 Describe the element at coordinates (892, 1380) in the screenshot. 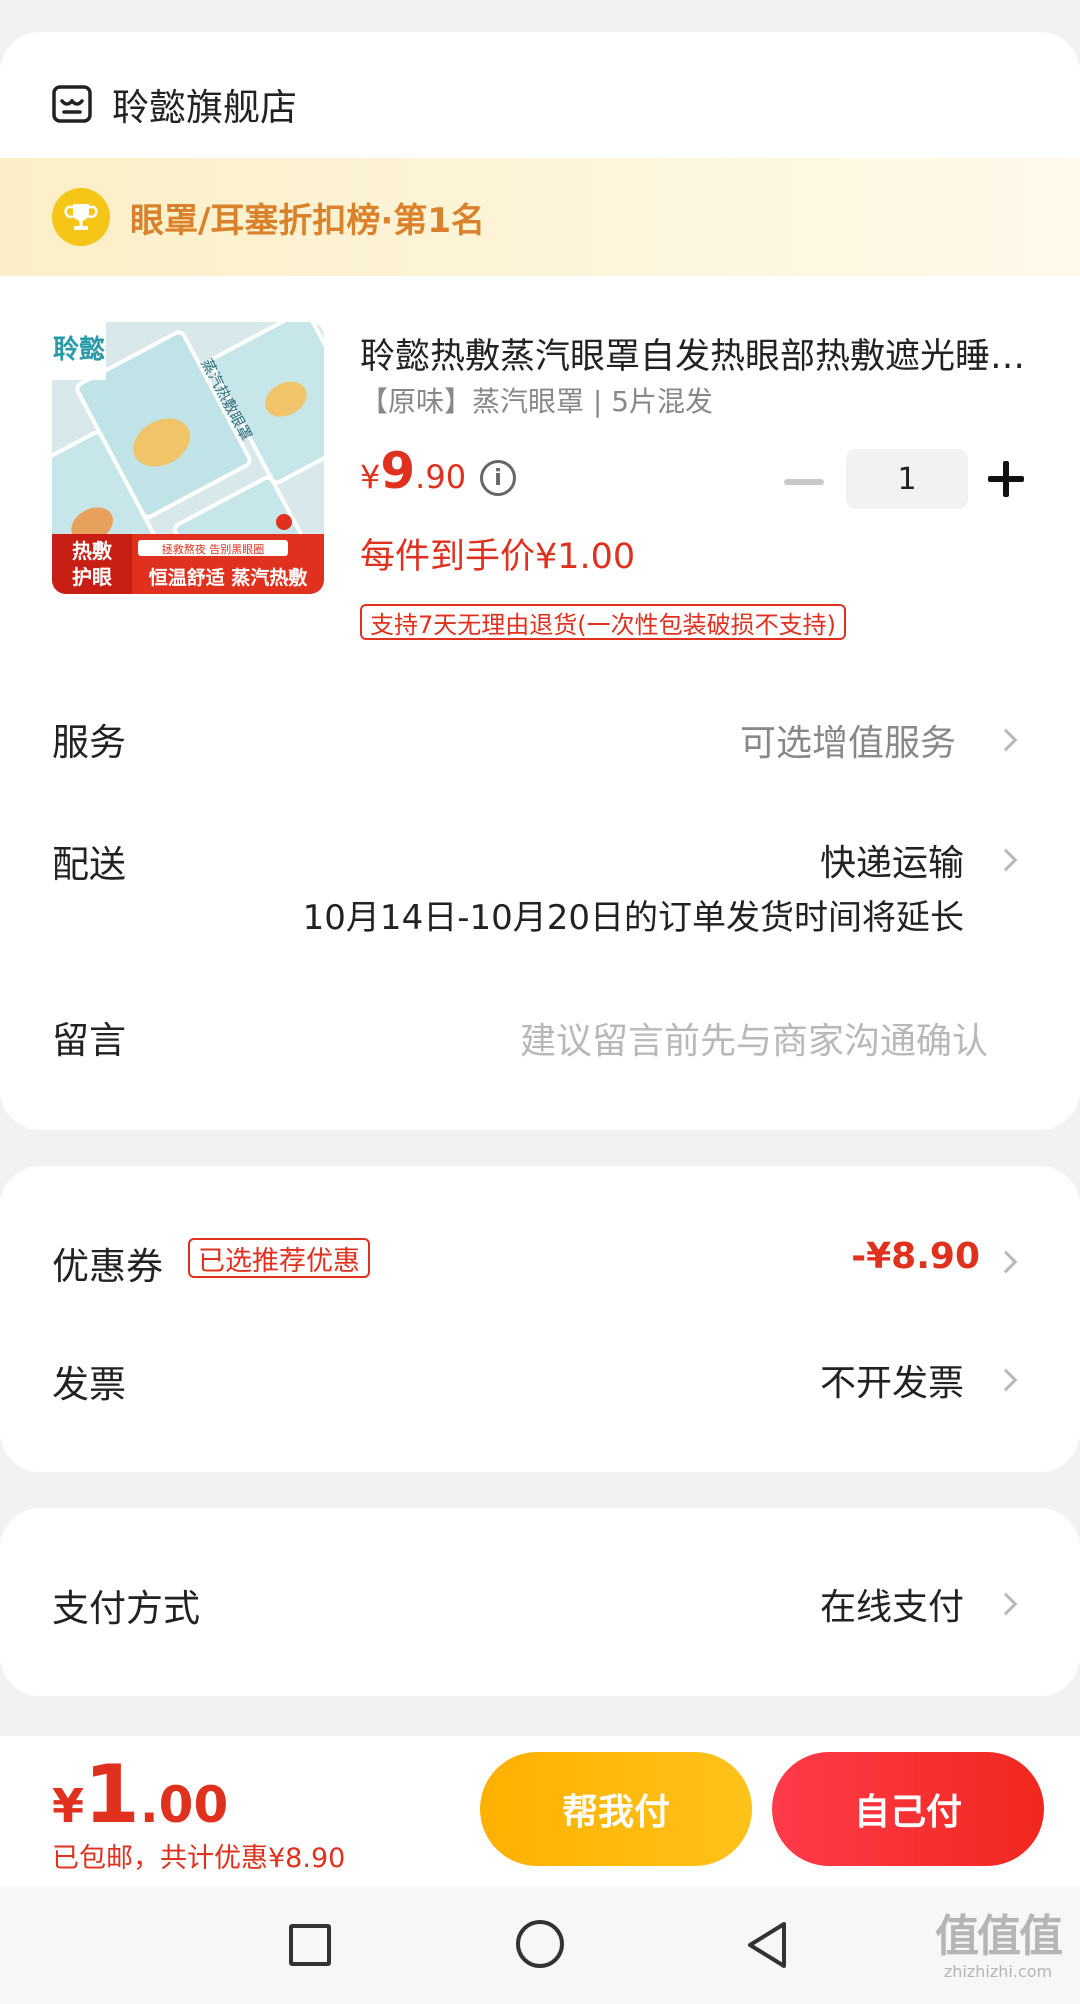

I see `invoice-value: 不开发票` at that location.